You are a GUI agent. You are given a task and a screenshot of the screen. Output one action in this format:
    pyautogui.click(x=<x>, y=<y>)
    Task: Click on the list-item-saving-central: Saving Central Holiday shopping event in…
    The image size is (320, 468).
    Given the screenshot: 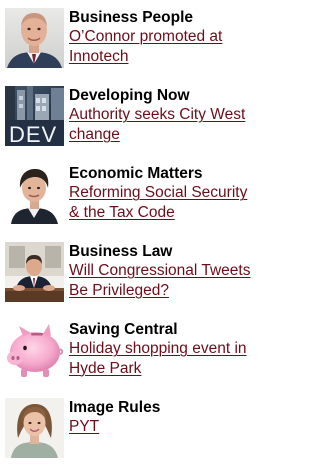 What is the action you would take?
    pyautogui.click(x=127, y=355)
    